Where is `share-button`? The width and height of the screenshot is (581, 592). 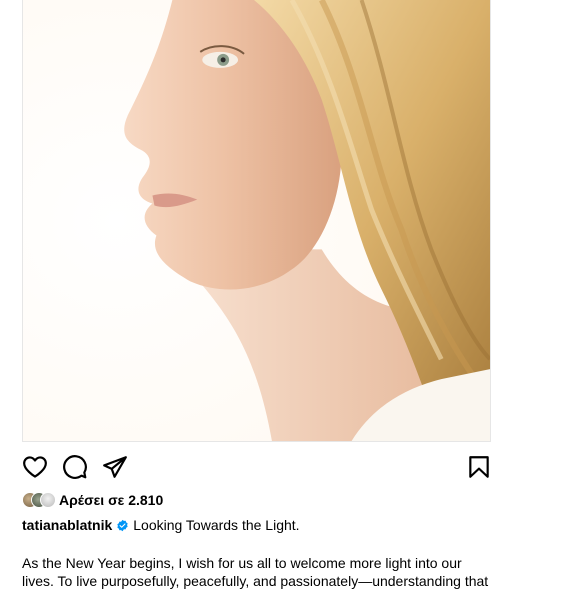 share-button is located at coordinates (115, 467).